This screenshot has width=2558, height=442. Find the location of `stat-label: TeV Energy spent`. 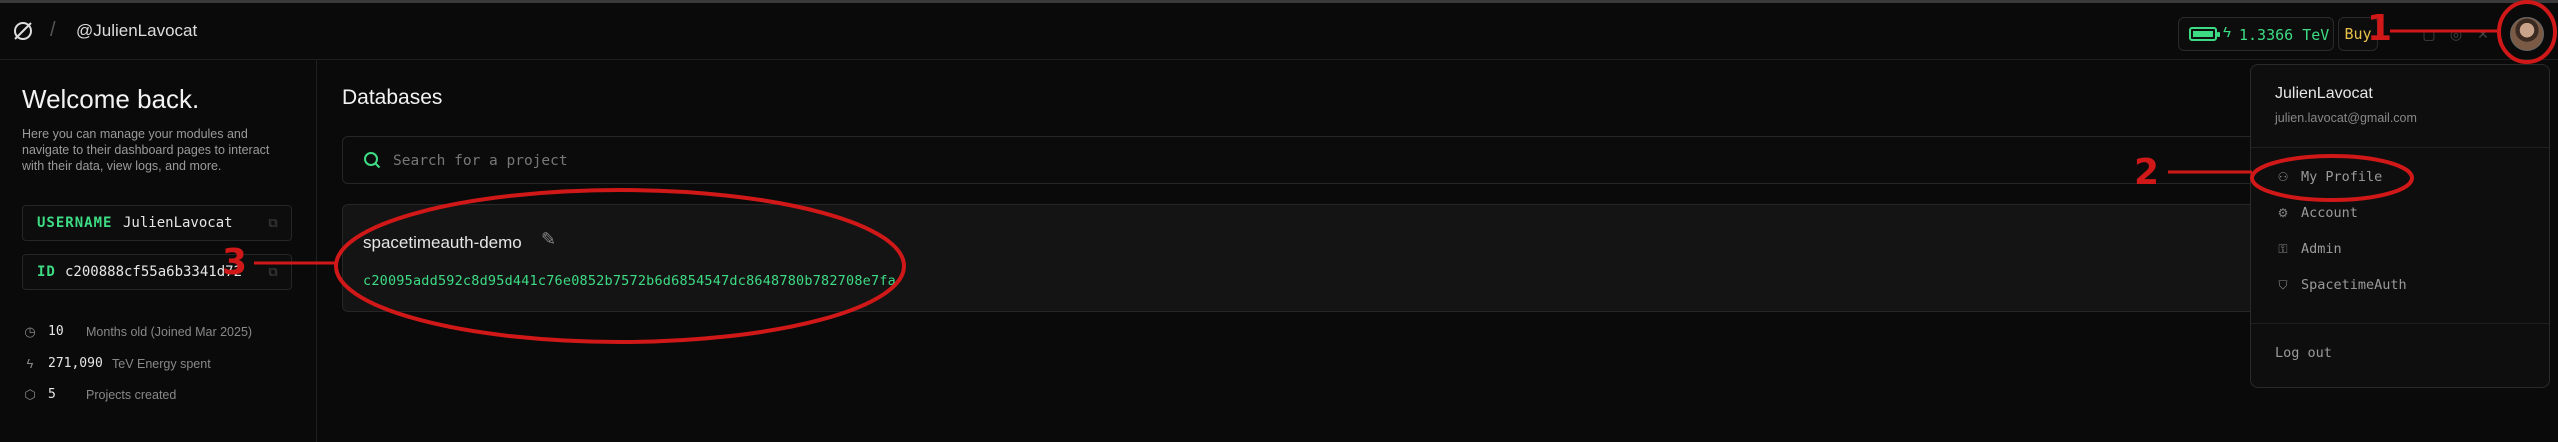

stat-label: TeV Energy spent is located at coordinates (161, 364).